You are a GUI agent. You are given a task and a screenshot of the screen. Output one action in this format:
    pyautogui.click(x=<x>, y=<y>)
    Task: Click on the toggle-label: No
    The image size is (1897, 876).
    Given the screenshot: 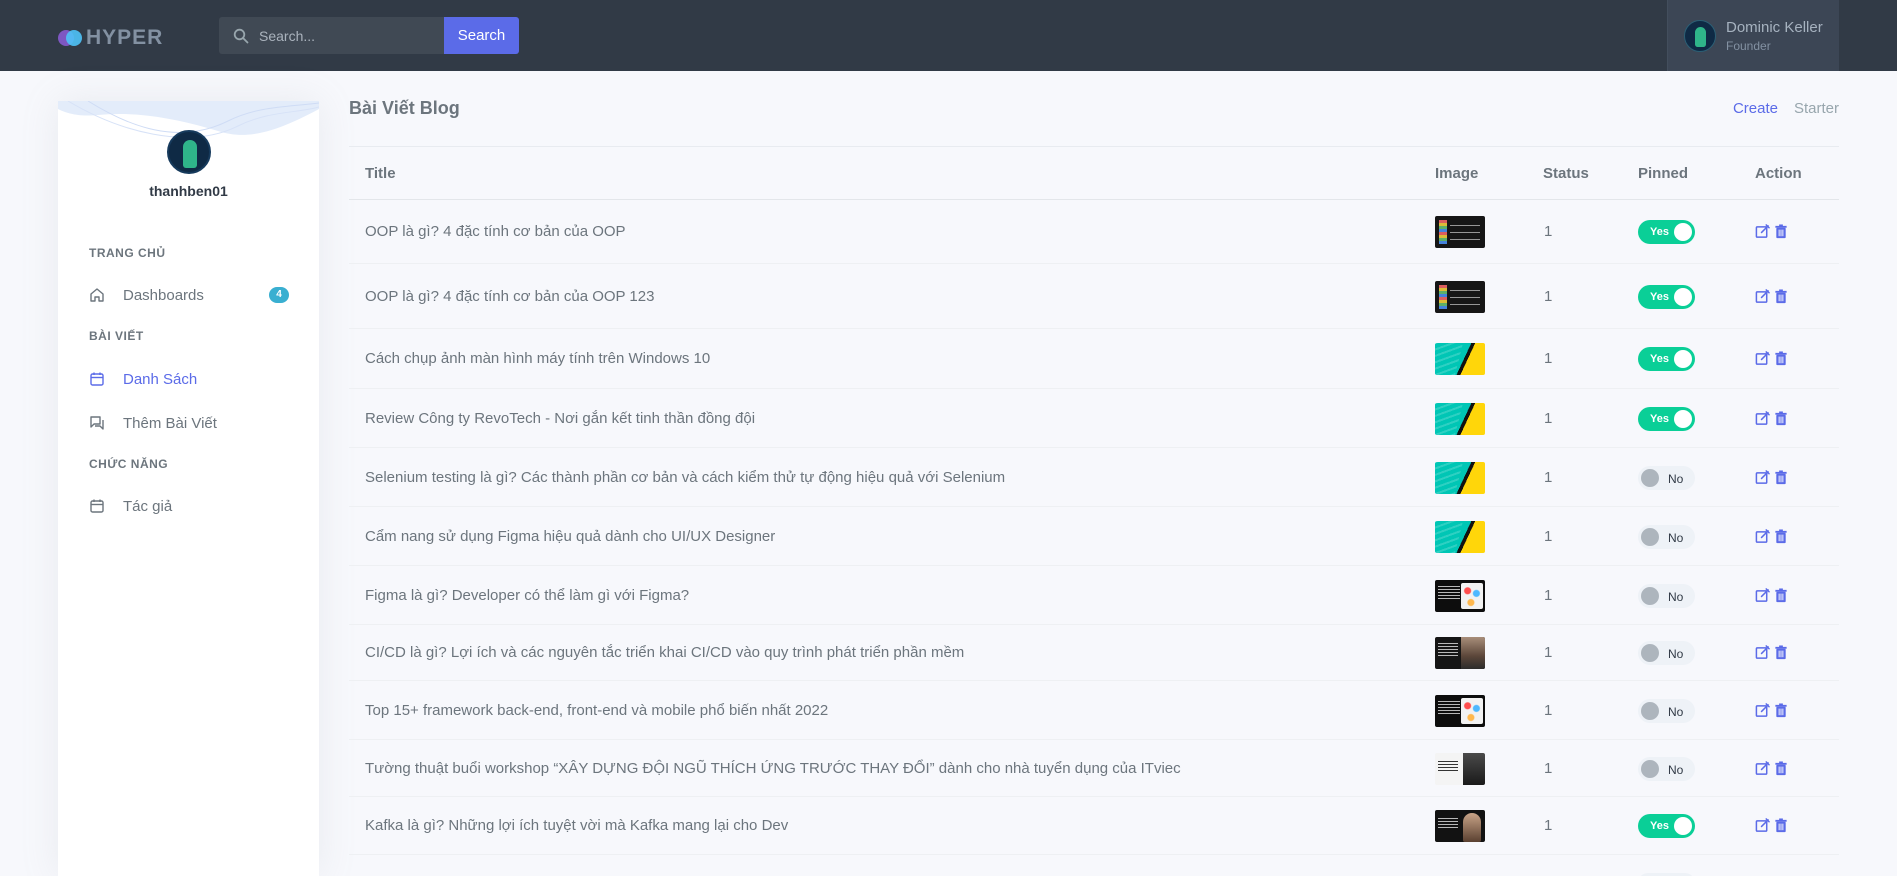 What is the action you would take?
    pyautogui.click(x=1676, y=770)
    